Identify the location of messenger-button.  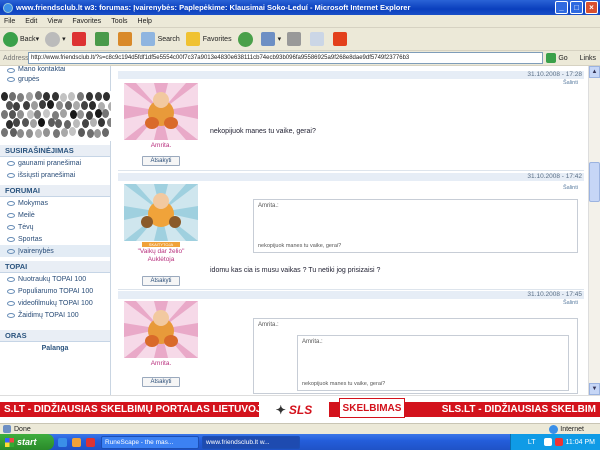
(341, 39).